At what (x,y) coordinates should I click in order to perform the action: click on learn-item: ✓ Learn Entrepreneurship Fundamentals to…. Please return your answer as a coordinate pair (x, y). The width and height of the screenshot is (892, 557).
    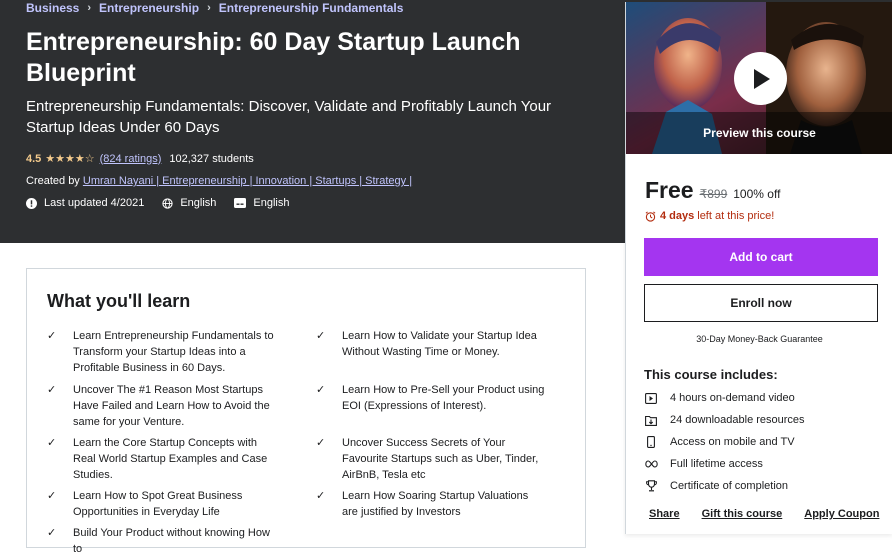
    Looking at the image, I should click on (162, 352).